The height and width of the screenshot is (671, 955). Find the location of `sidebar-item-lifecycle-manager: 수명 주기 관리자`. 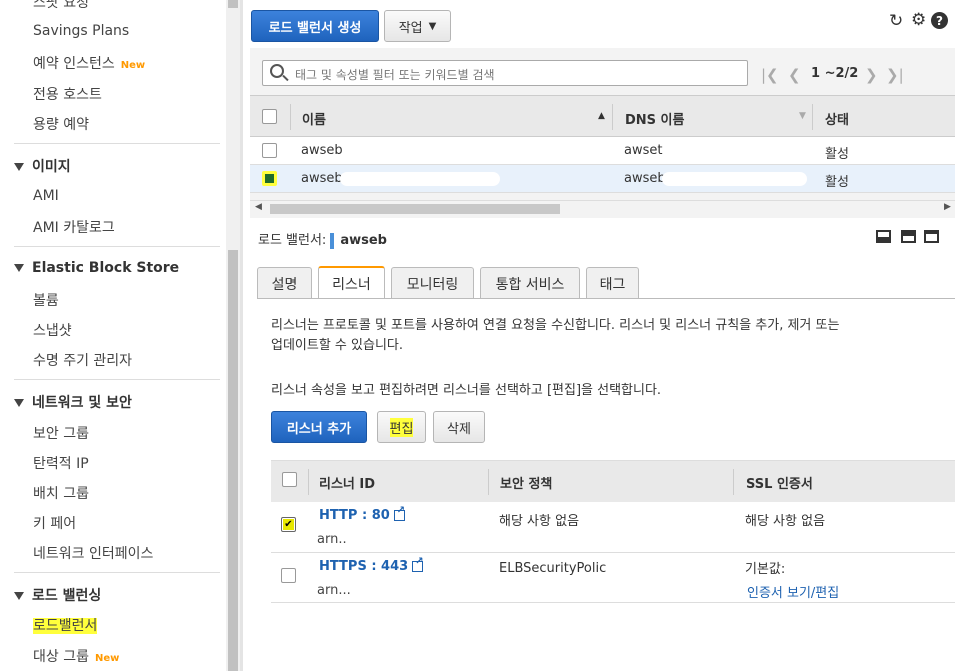

sidebar-item-lifecycle-manager: 수명 주기 관리자 is located at coordinates (82, 360).